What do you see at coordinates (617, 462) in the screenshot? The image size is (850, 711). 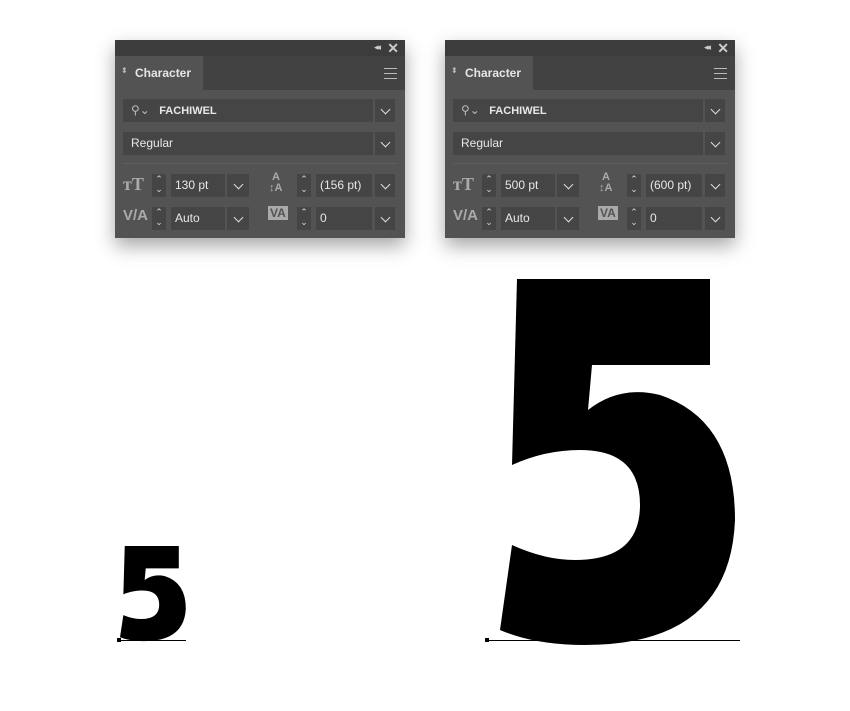 I see `glyph-5-large` at bounding box center [617, 462].